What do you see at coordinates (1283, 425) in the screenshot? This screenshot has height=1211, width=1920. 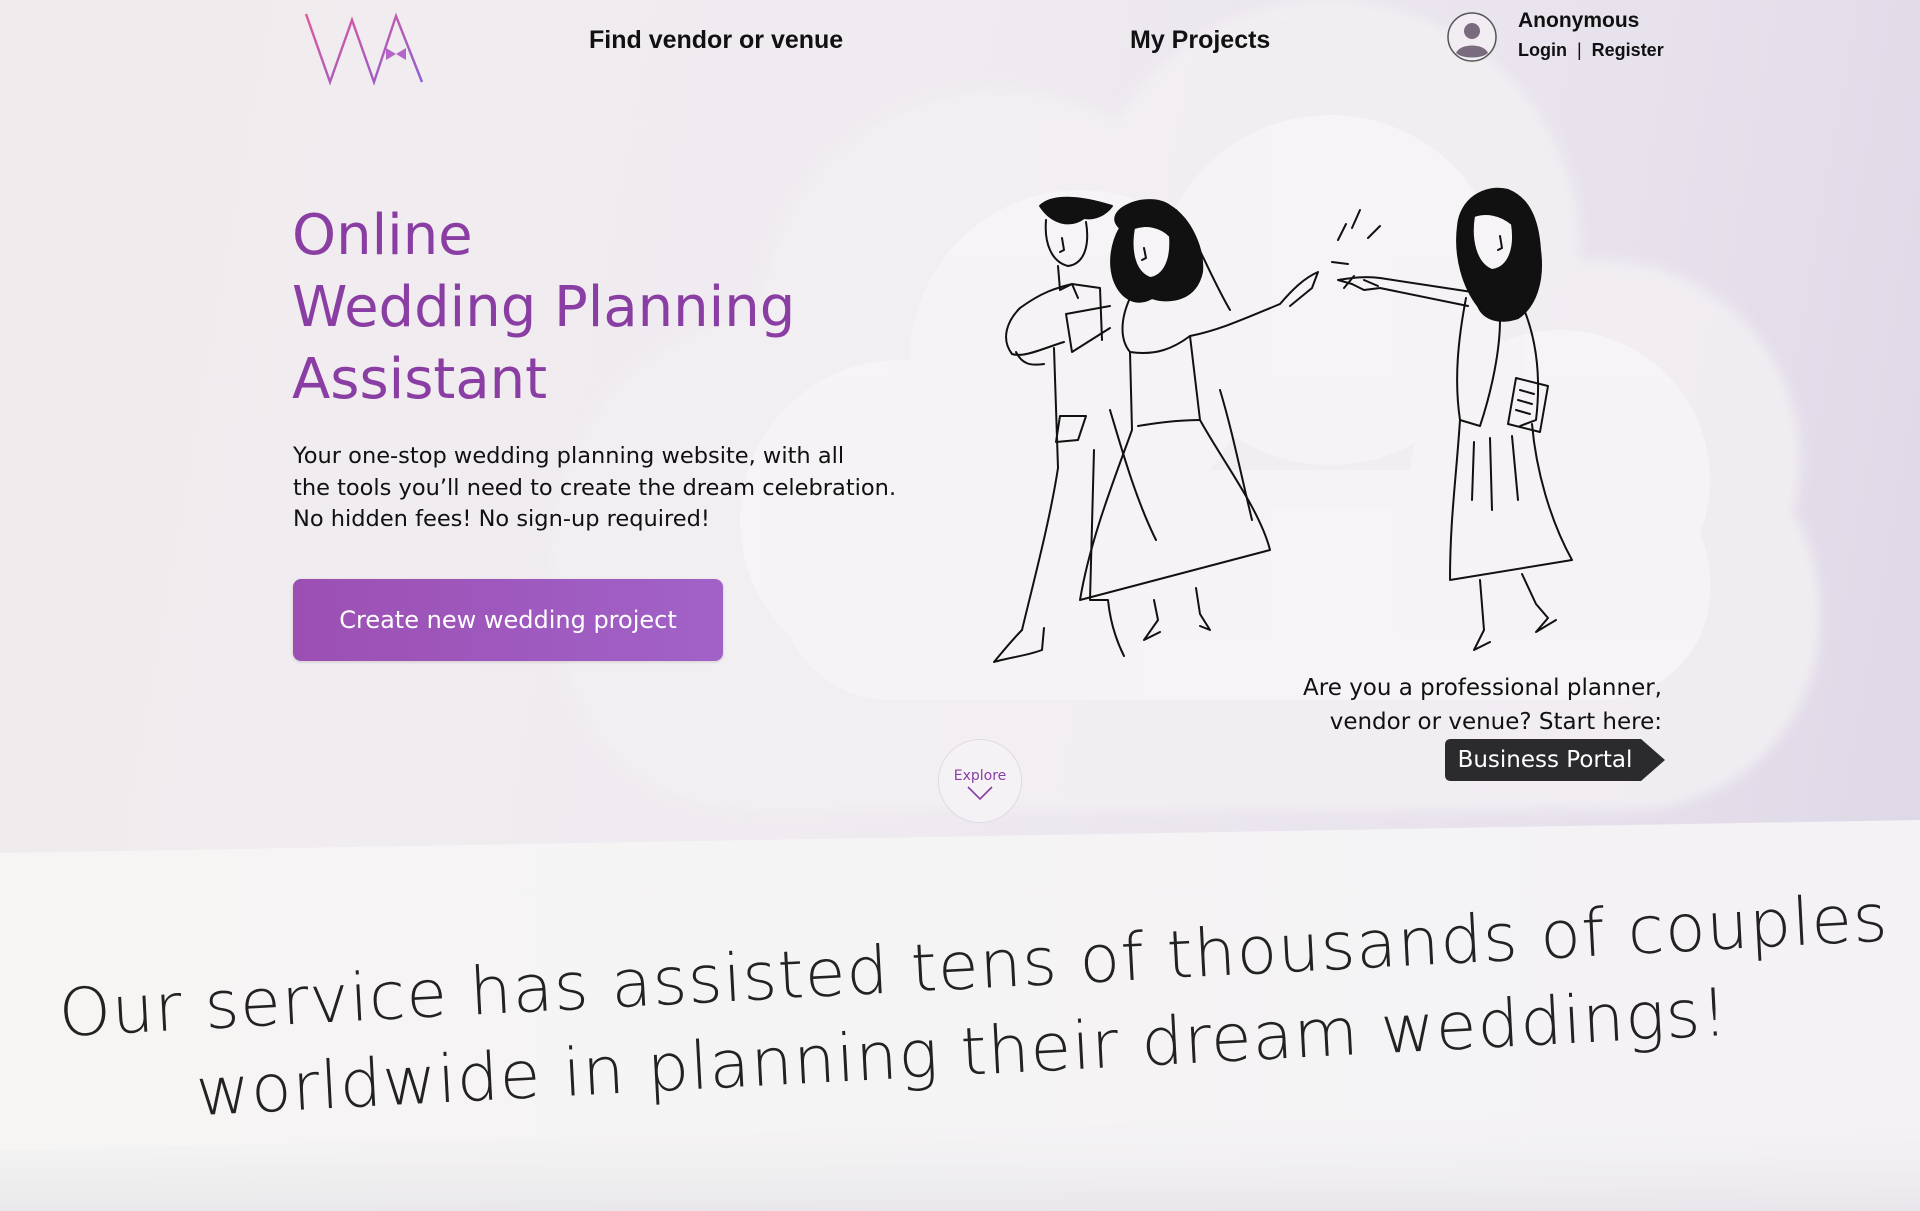 I see `wedding-couple-planner-illustration` at bounding box center [1283, 425].